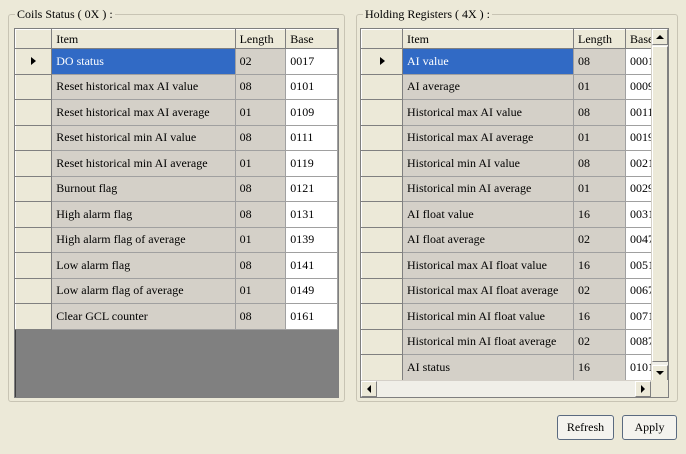 The height and width of the screenshot is (454, 686). I want to click on item-cell: Historical max AI average, so click(488, 137).